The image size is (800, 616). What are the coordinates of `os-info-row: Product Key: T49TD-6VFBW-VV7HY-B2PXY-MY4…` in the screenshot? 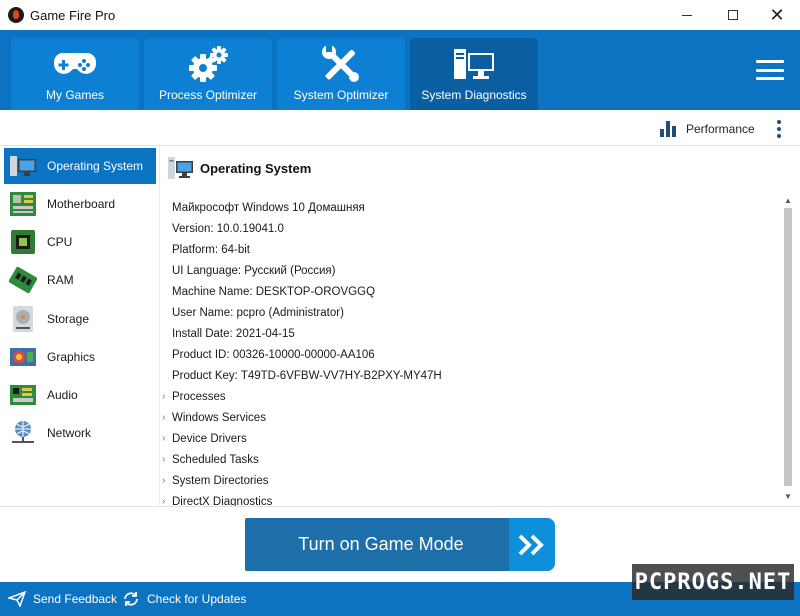 It's located at (307, 375).